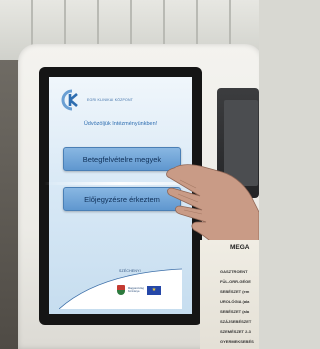 The image size is (320, 349). I want to click on notice-line: GYERMEKSEBÉS, so click(237, 341).